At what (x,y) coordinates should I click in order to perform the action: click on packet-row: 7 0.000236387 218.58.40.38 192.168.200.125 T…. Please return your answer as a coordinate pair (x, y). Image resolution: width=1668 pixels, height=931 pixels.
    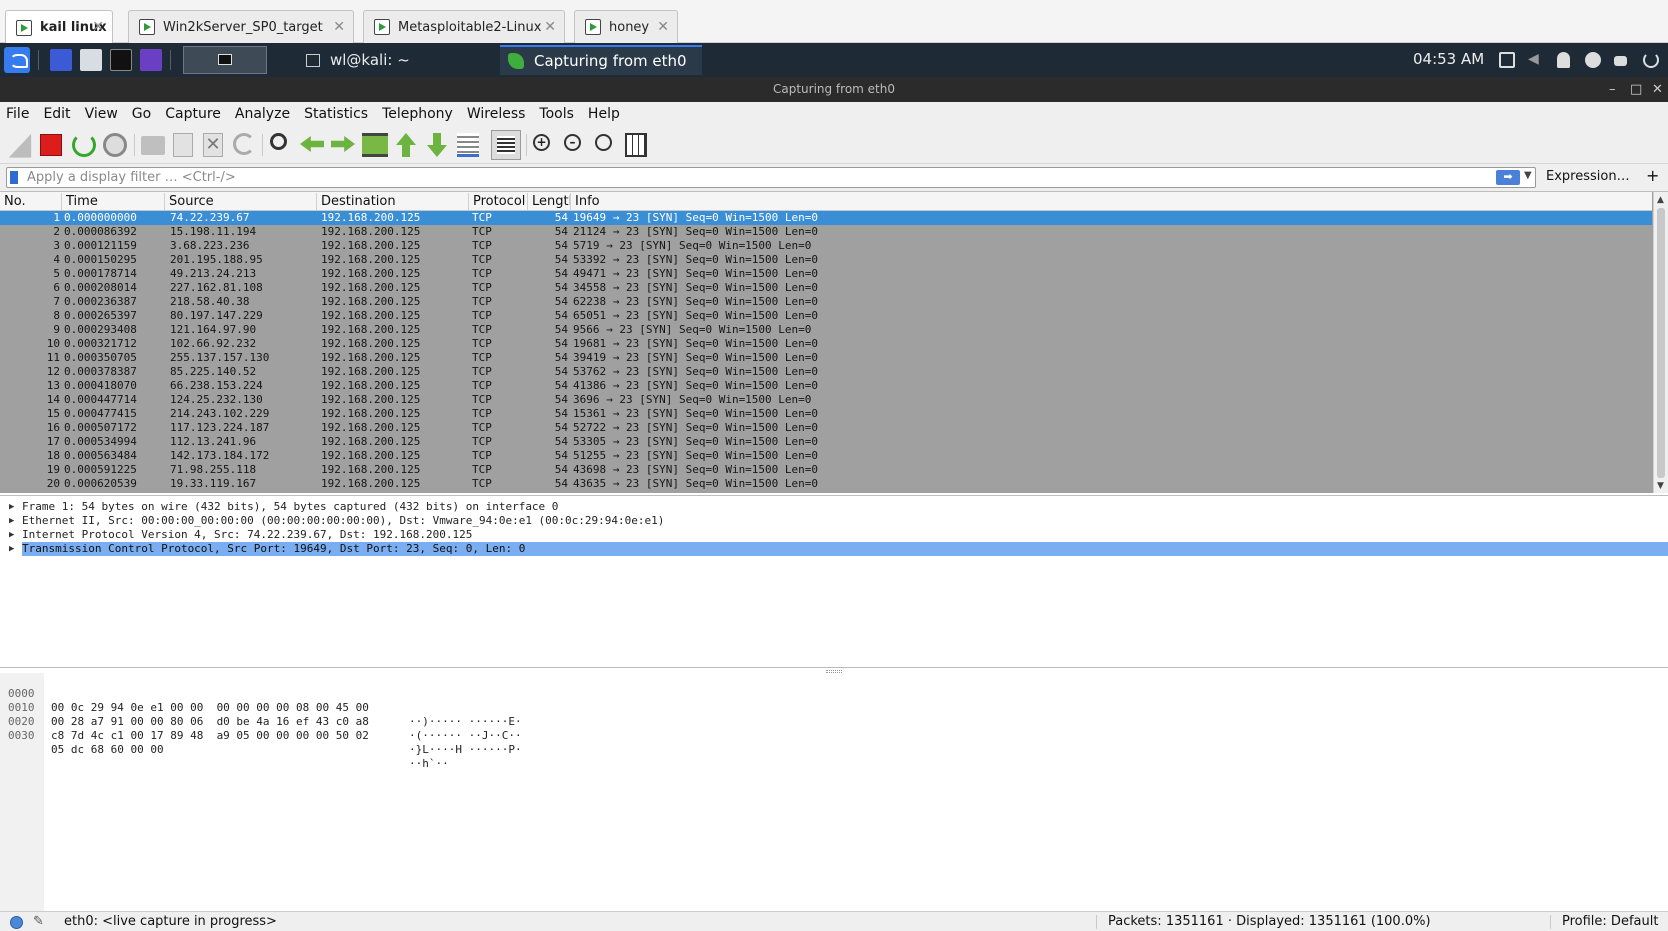
    Looking at the image, I should click on (826, 302).